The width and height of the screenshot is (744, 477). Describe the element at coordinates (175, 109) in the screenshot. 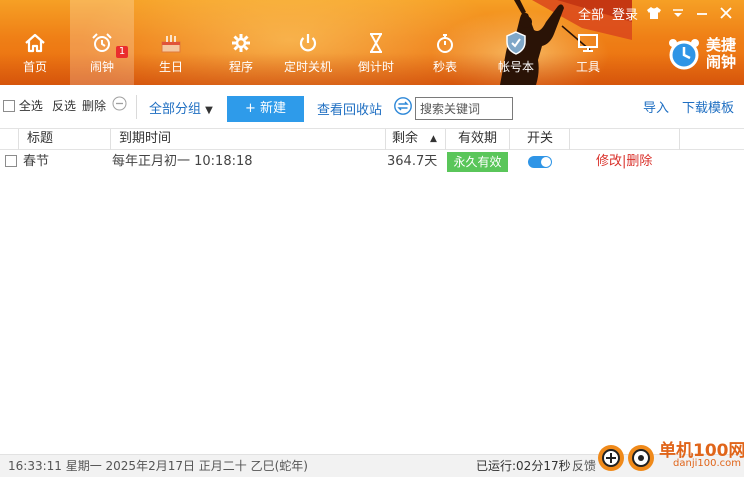

I see `group-dropdown-label: 全部分组` at that location.